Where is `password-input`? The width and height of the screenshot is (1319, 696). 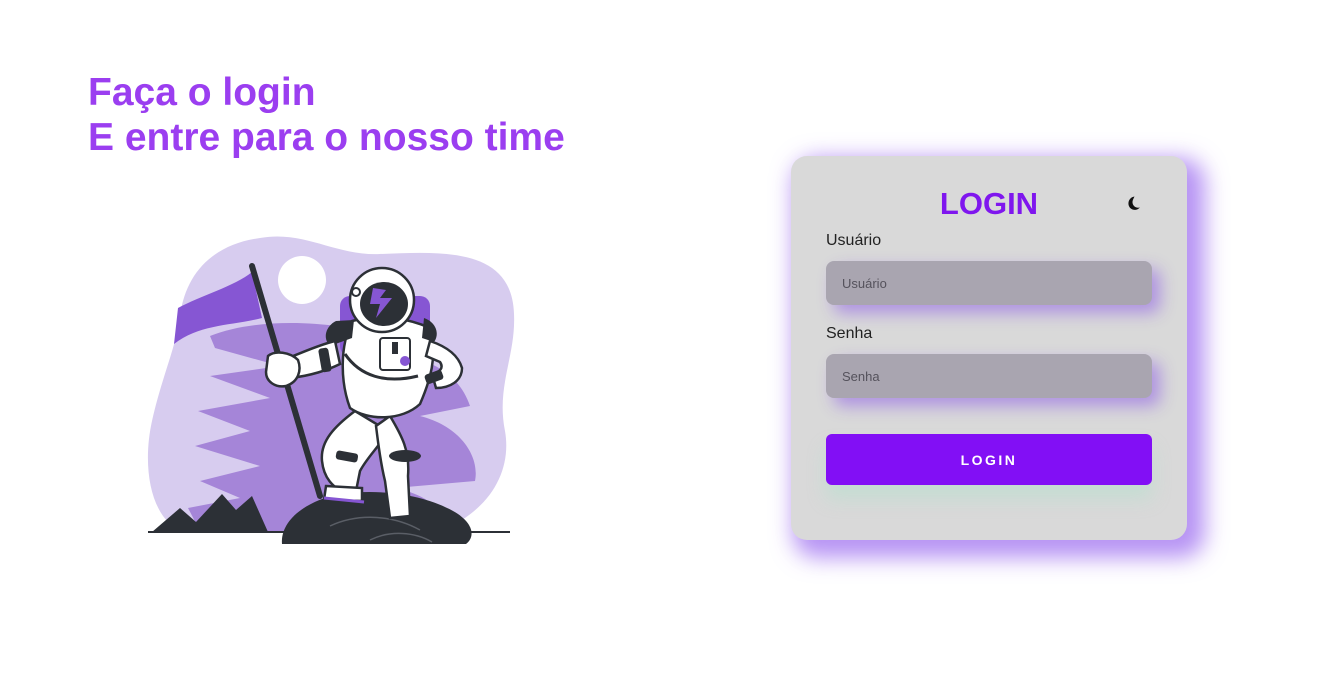 password-input is located at coordinates (989, 376).